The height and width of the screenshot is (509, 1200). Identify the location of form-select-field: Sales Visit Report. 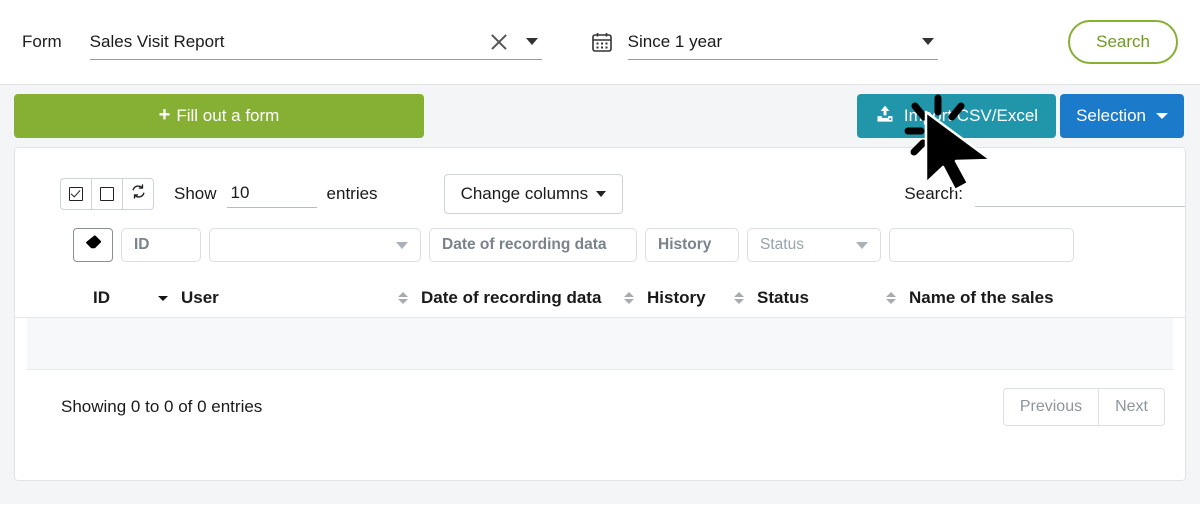
(315, 42).